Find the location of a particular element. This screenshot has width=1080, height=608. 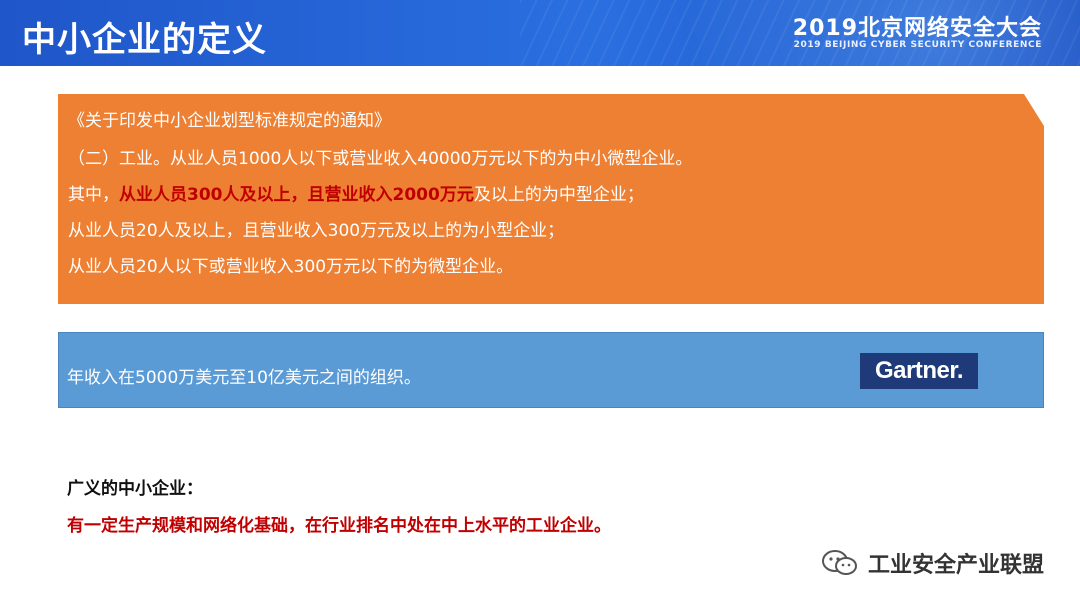

gartner-definition-box: 年收入在5000万美元至10亿美元之间的组织。 Gartner. is located at coordinates (551, 370).